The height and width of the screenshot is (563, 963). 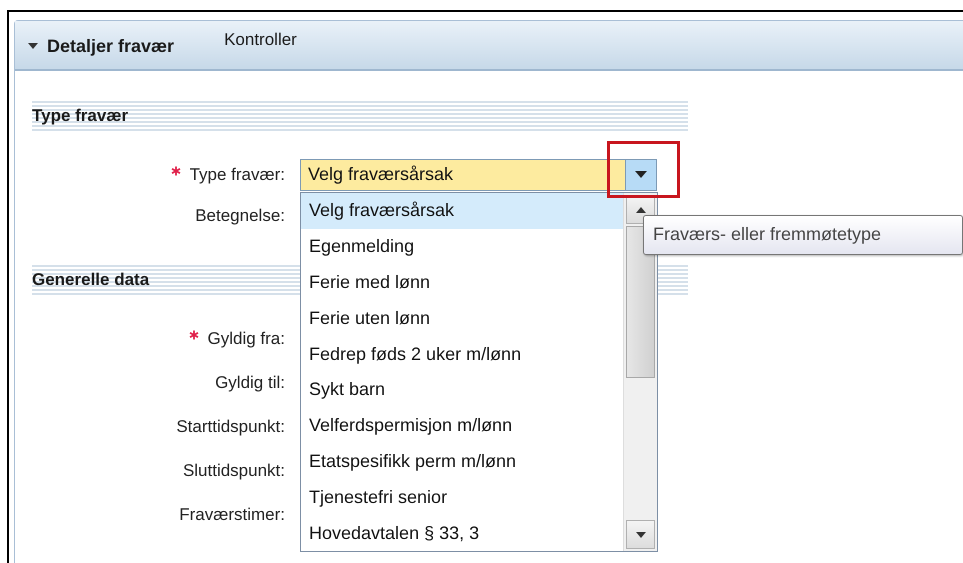 I want to click on dropdown-option: Velferdspermisjon m/lønn, so click(x=462, y=426).